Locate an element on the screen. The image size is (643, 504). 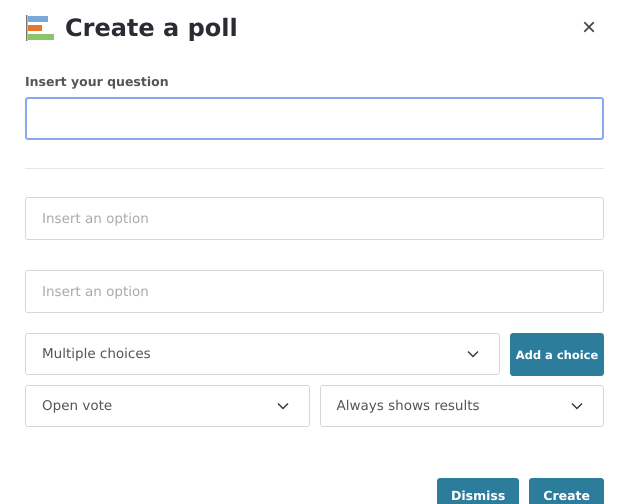
question-field is located at coordinates (314, 118).